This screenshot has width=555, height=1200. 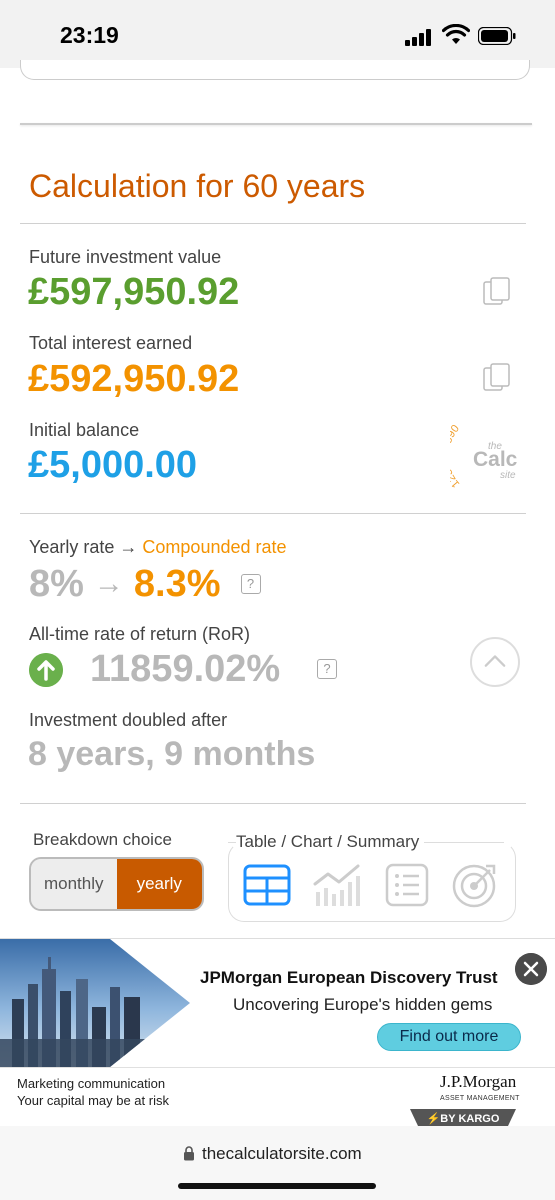 I want to click on ad-disclaimer-1: Marketing communication, so click(x=91, y=1083).